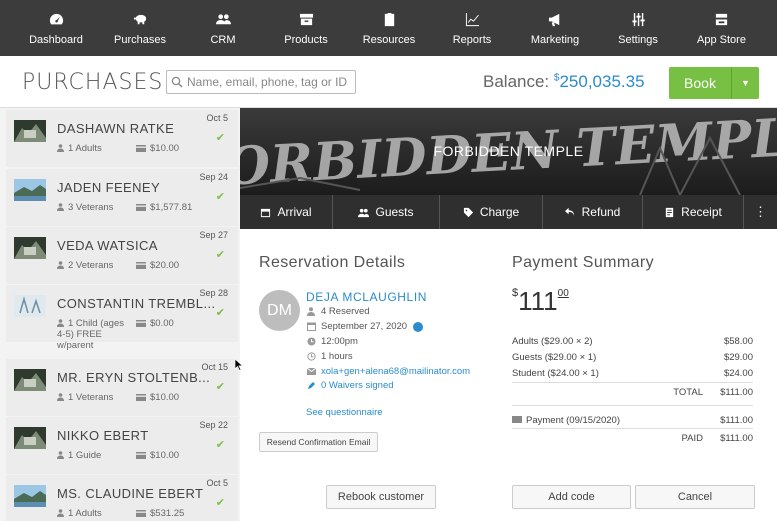 The image size is (777, 521). Describe the element at coordinates (571, 497) in the screenshot. I see `add-code-button: Add code` at that location.